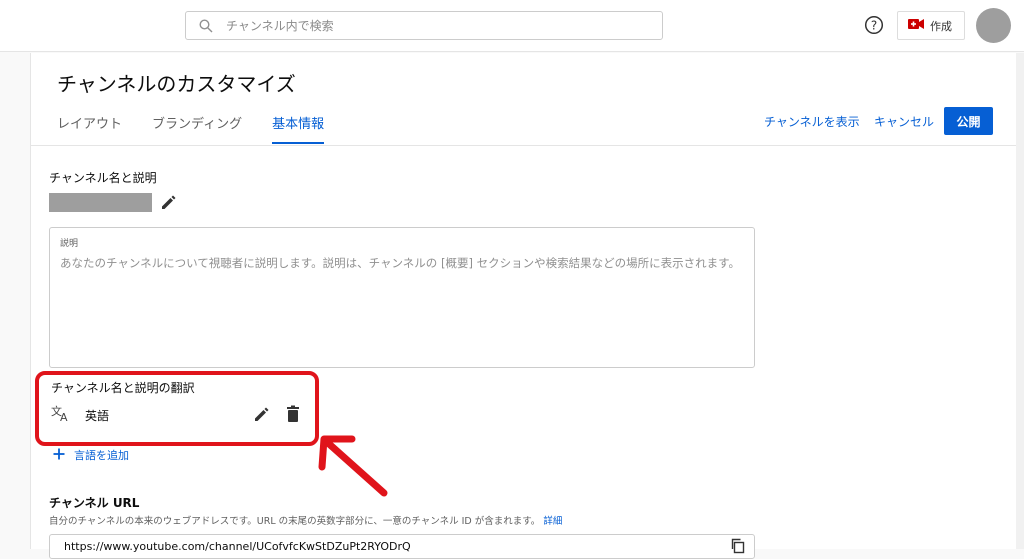  I want to click on search-input, so click(426, 25).